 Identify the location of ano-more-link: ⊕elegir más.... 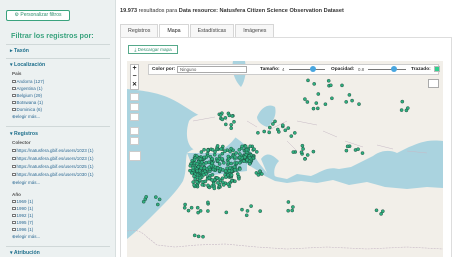
(26, 237).